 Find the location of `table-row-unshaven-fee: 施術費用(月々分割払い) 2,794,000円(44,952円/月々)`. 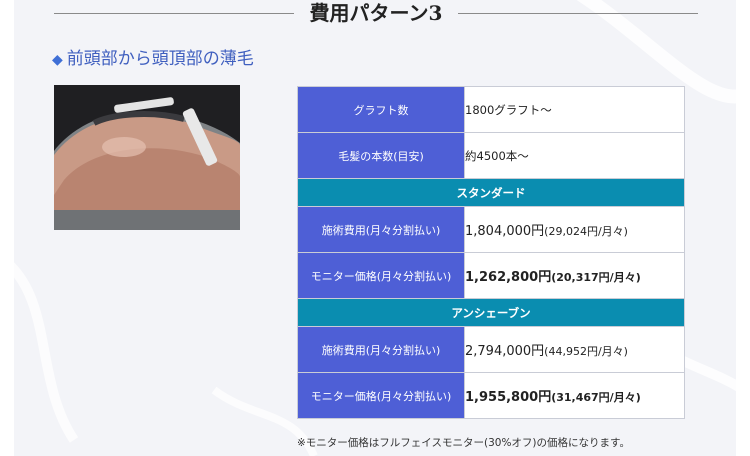

table-row-unshaven-fee: 施術費用(月々分割払い) 2,794,000円(44,952円/月々) is located at coordinates (491, 349).